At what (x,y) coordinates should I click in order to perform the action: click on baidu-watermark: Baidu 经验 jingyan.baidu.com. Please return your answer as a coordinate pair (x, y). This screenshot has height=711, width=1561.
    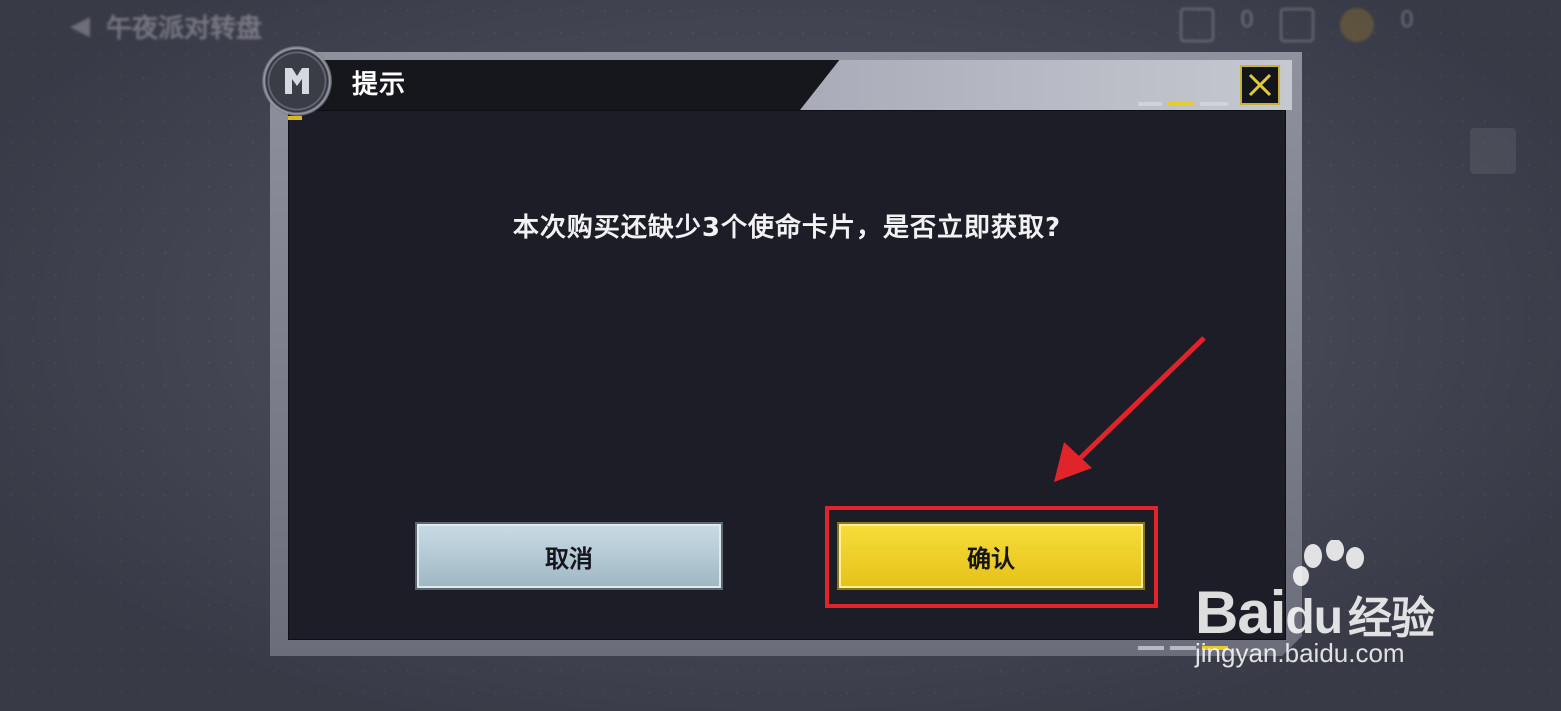
    Looking at the image, I should click on (1355, 610).